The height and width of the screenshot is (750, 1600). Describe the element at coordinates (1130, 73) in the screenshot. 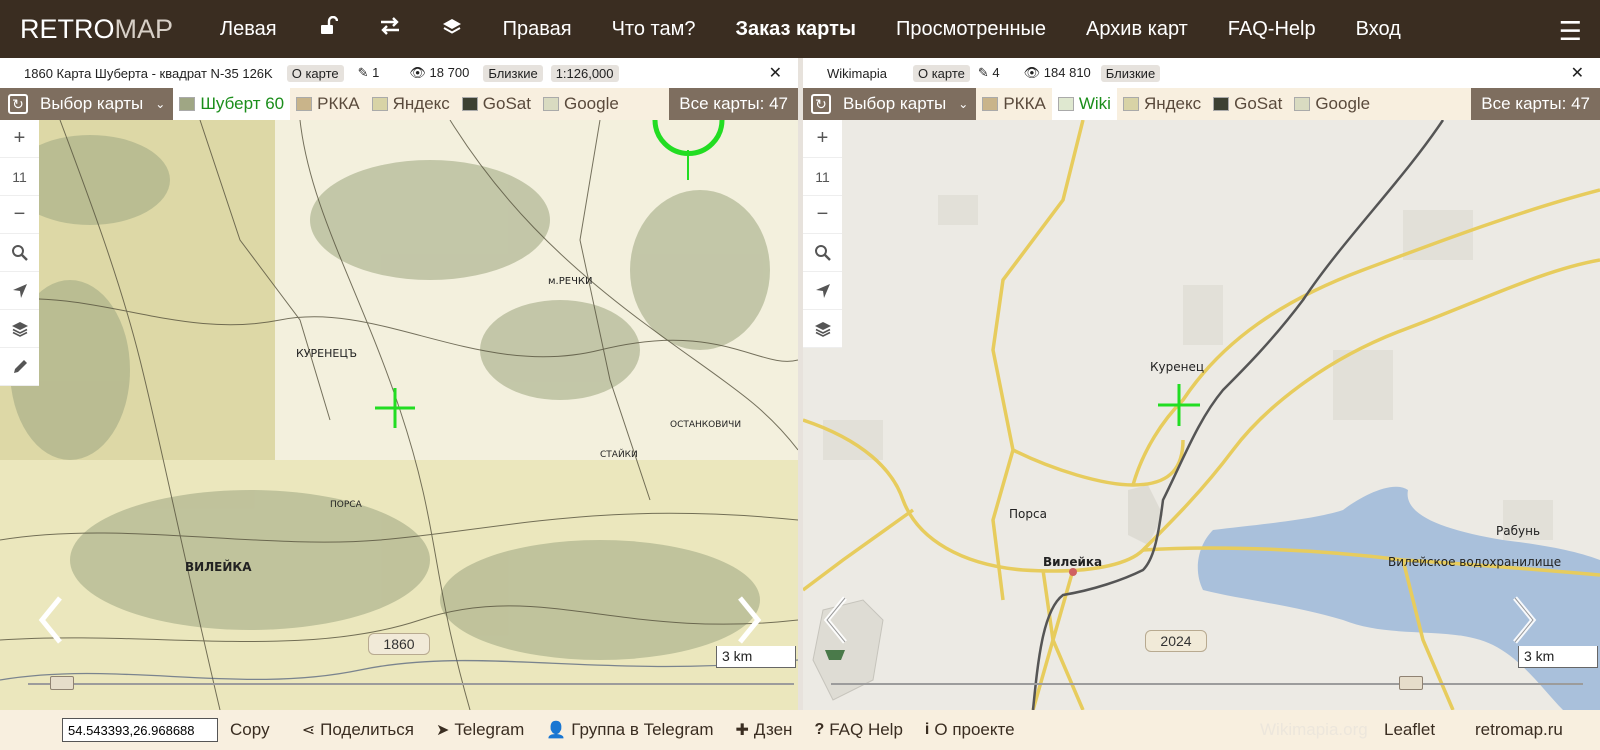

I see `right-nearby-button: Близкие` at that location.